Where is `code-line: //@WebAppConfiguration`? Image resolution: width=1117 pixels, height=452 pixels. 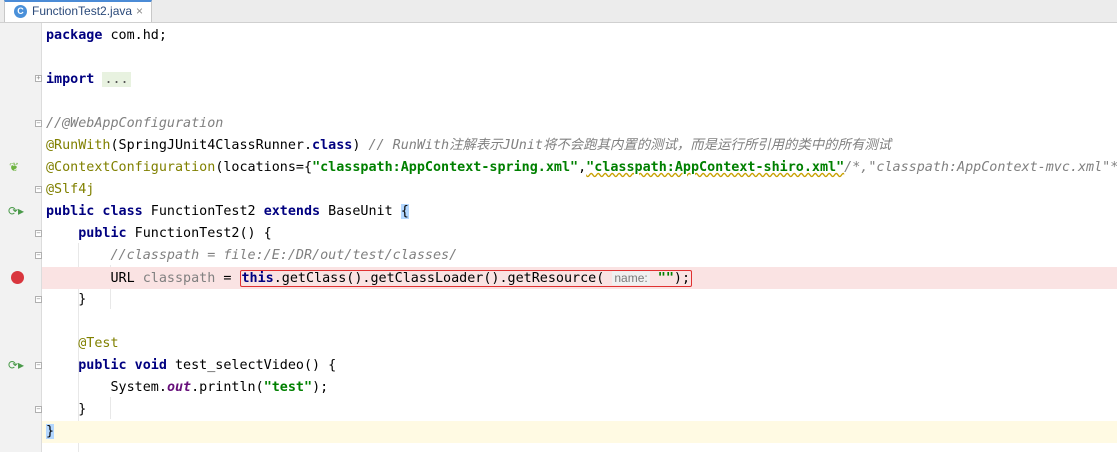
code-line: //@WebAppConfiguration is located at coordinates (135, 123).